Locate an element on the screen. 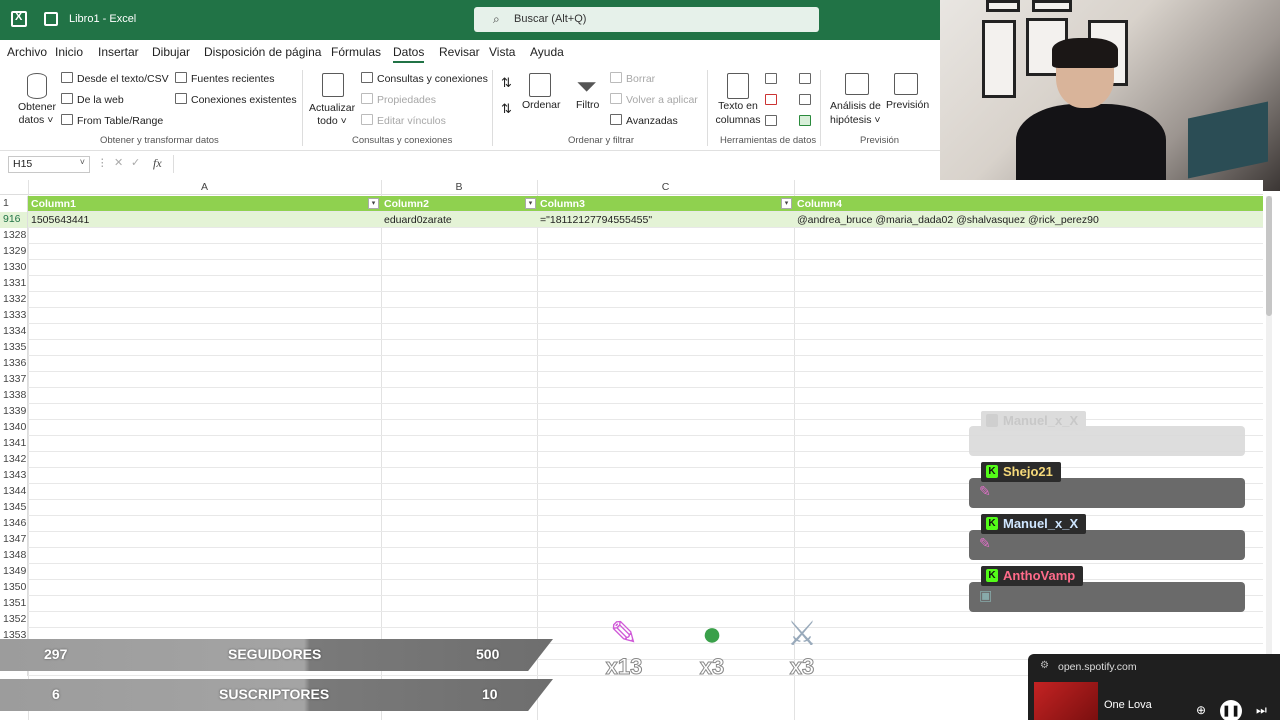 The height and width of the screenshot is (722, 1280). advanced-filter-button: Avanzadas is located at coordinates (644, 120).